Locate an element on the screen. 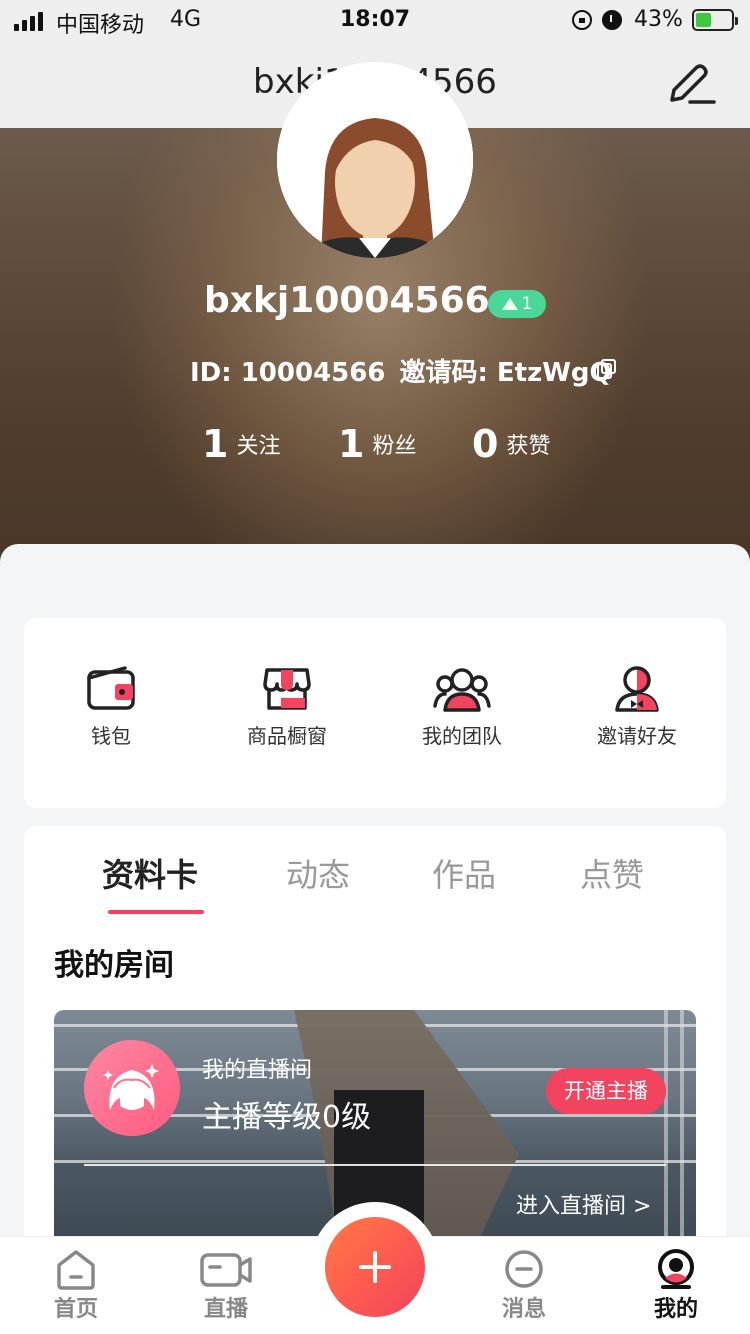  active-tab-indicator is located at coordinates (156, 912).